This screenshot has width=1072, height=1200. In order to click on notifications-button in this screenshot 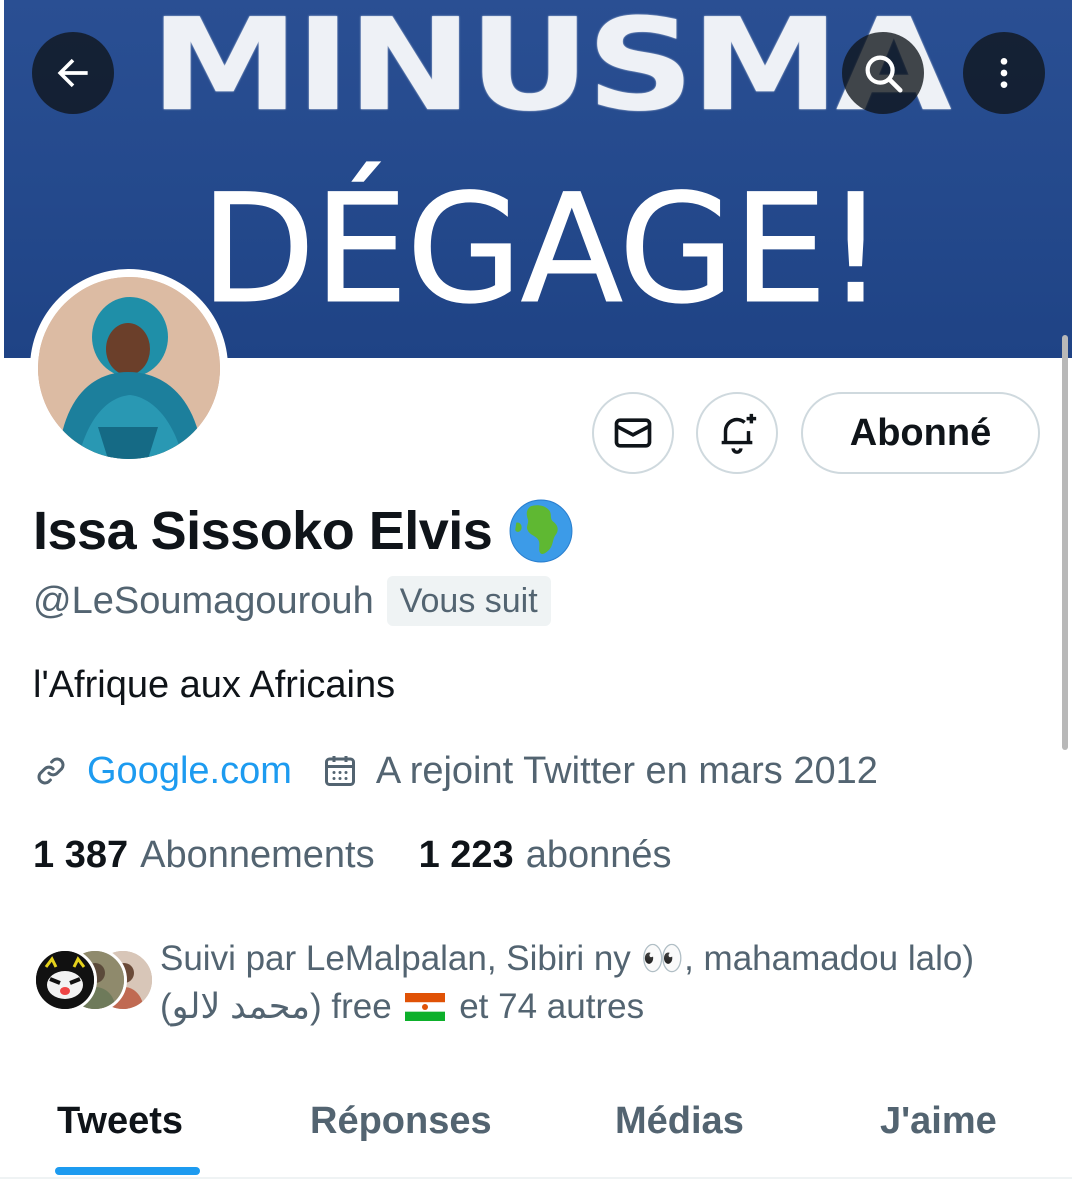, I will do `click(737, 433)`.